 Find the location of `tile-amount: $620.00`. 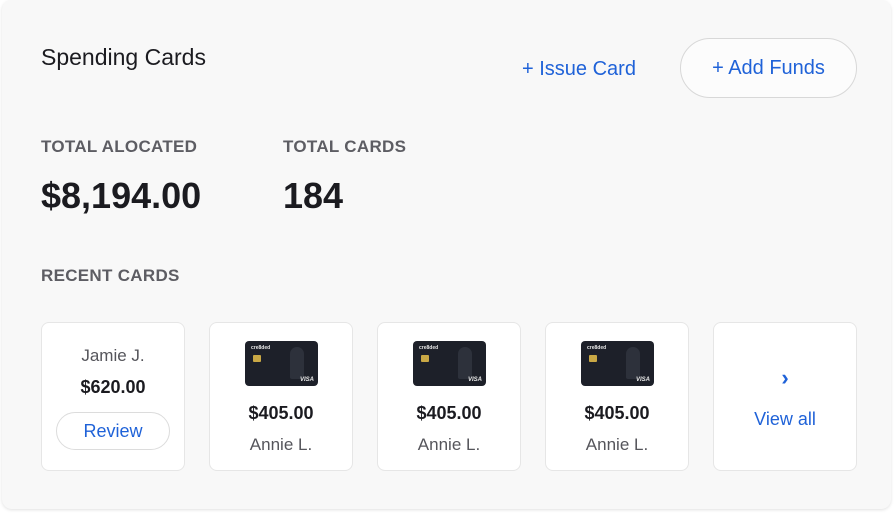

tile-amount: $620.00 is located at coordinates (113, 387).